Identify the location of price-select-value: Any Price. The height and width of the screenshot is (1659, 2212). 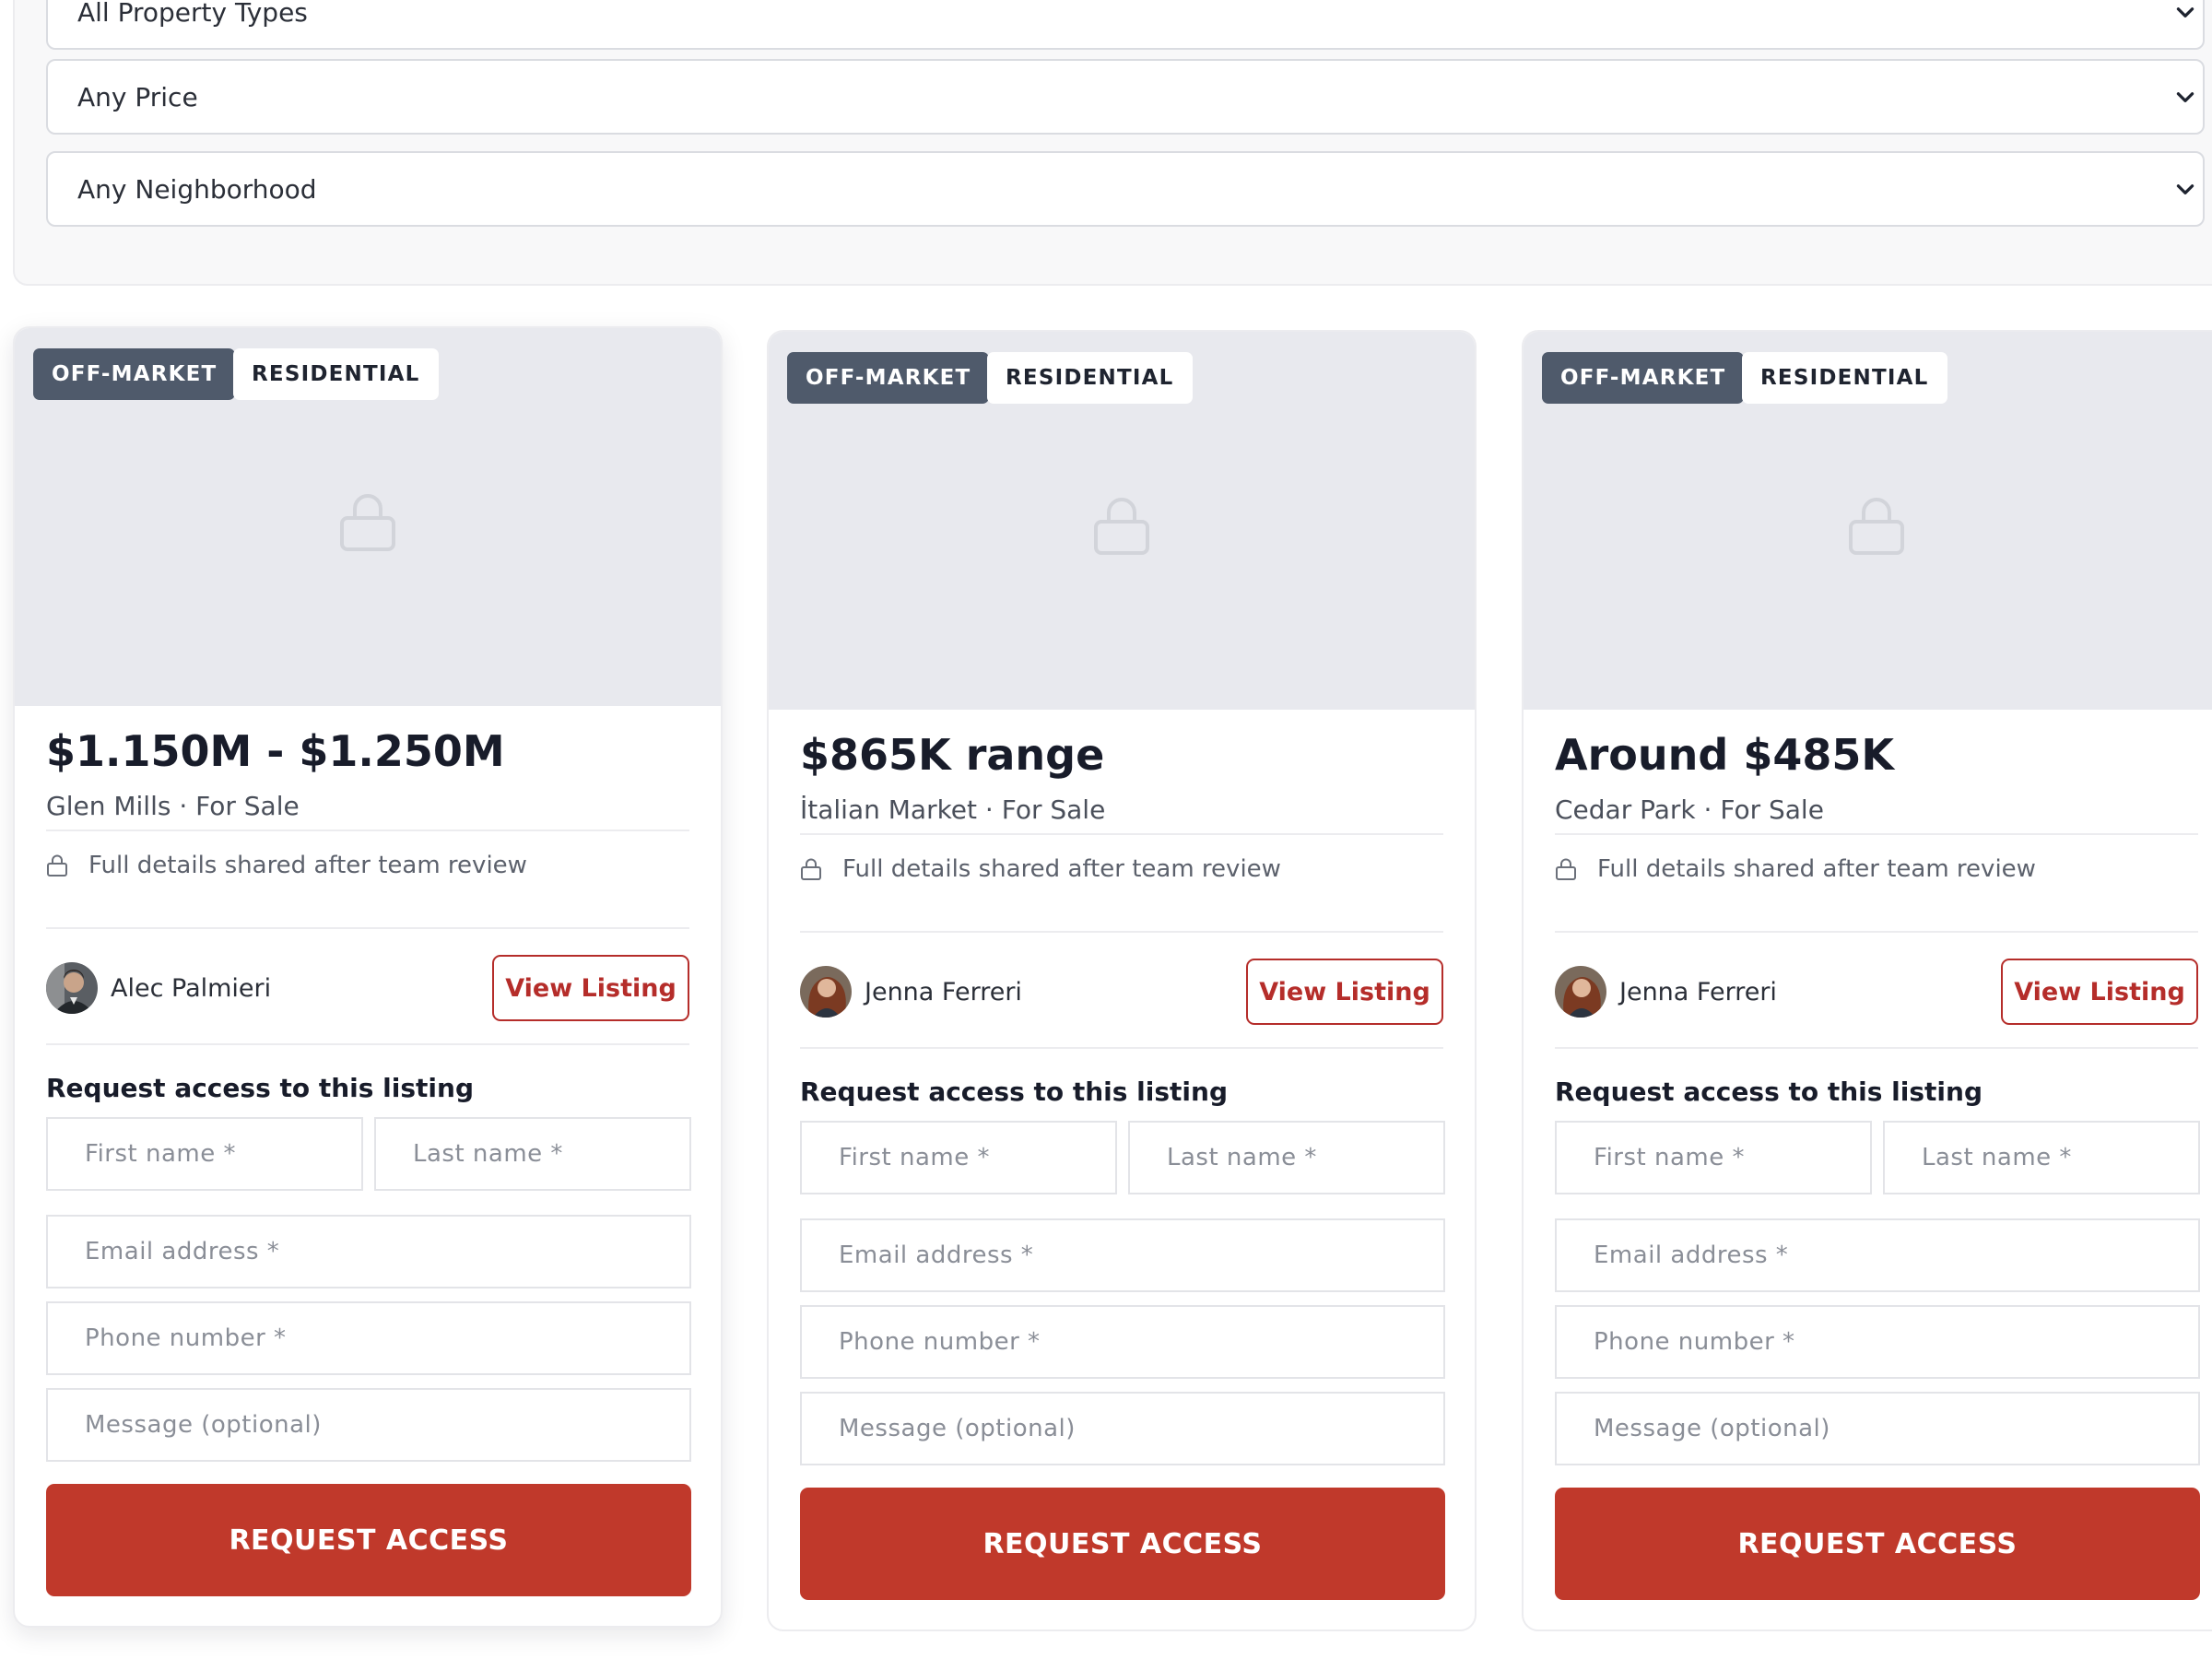
(137, 96).